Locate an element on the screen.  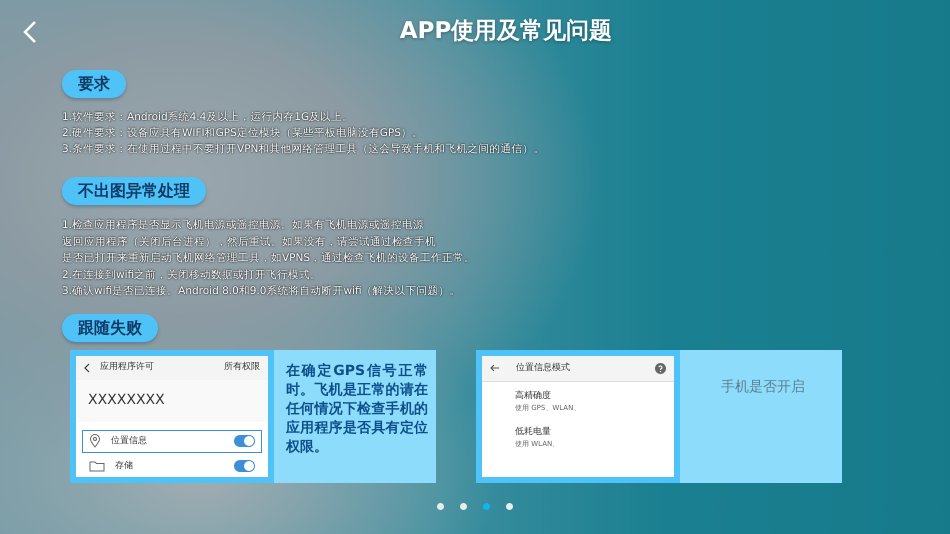
page-title: APP使用及常见问题 is located at coordinates (506, 31).